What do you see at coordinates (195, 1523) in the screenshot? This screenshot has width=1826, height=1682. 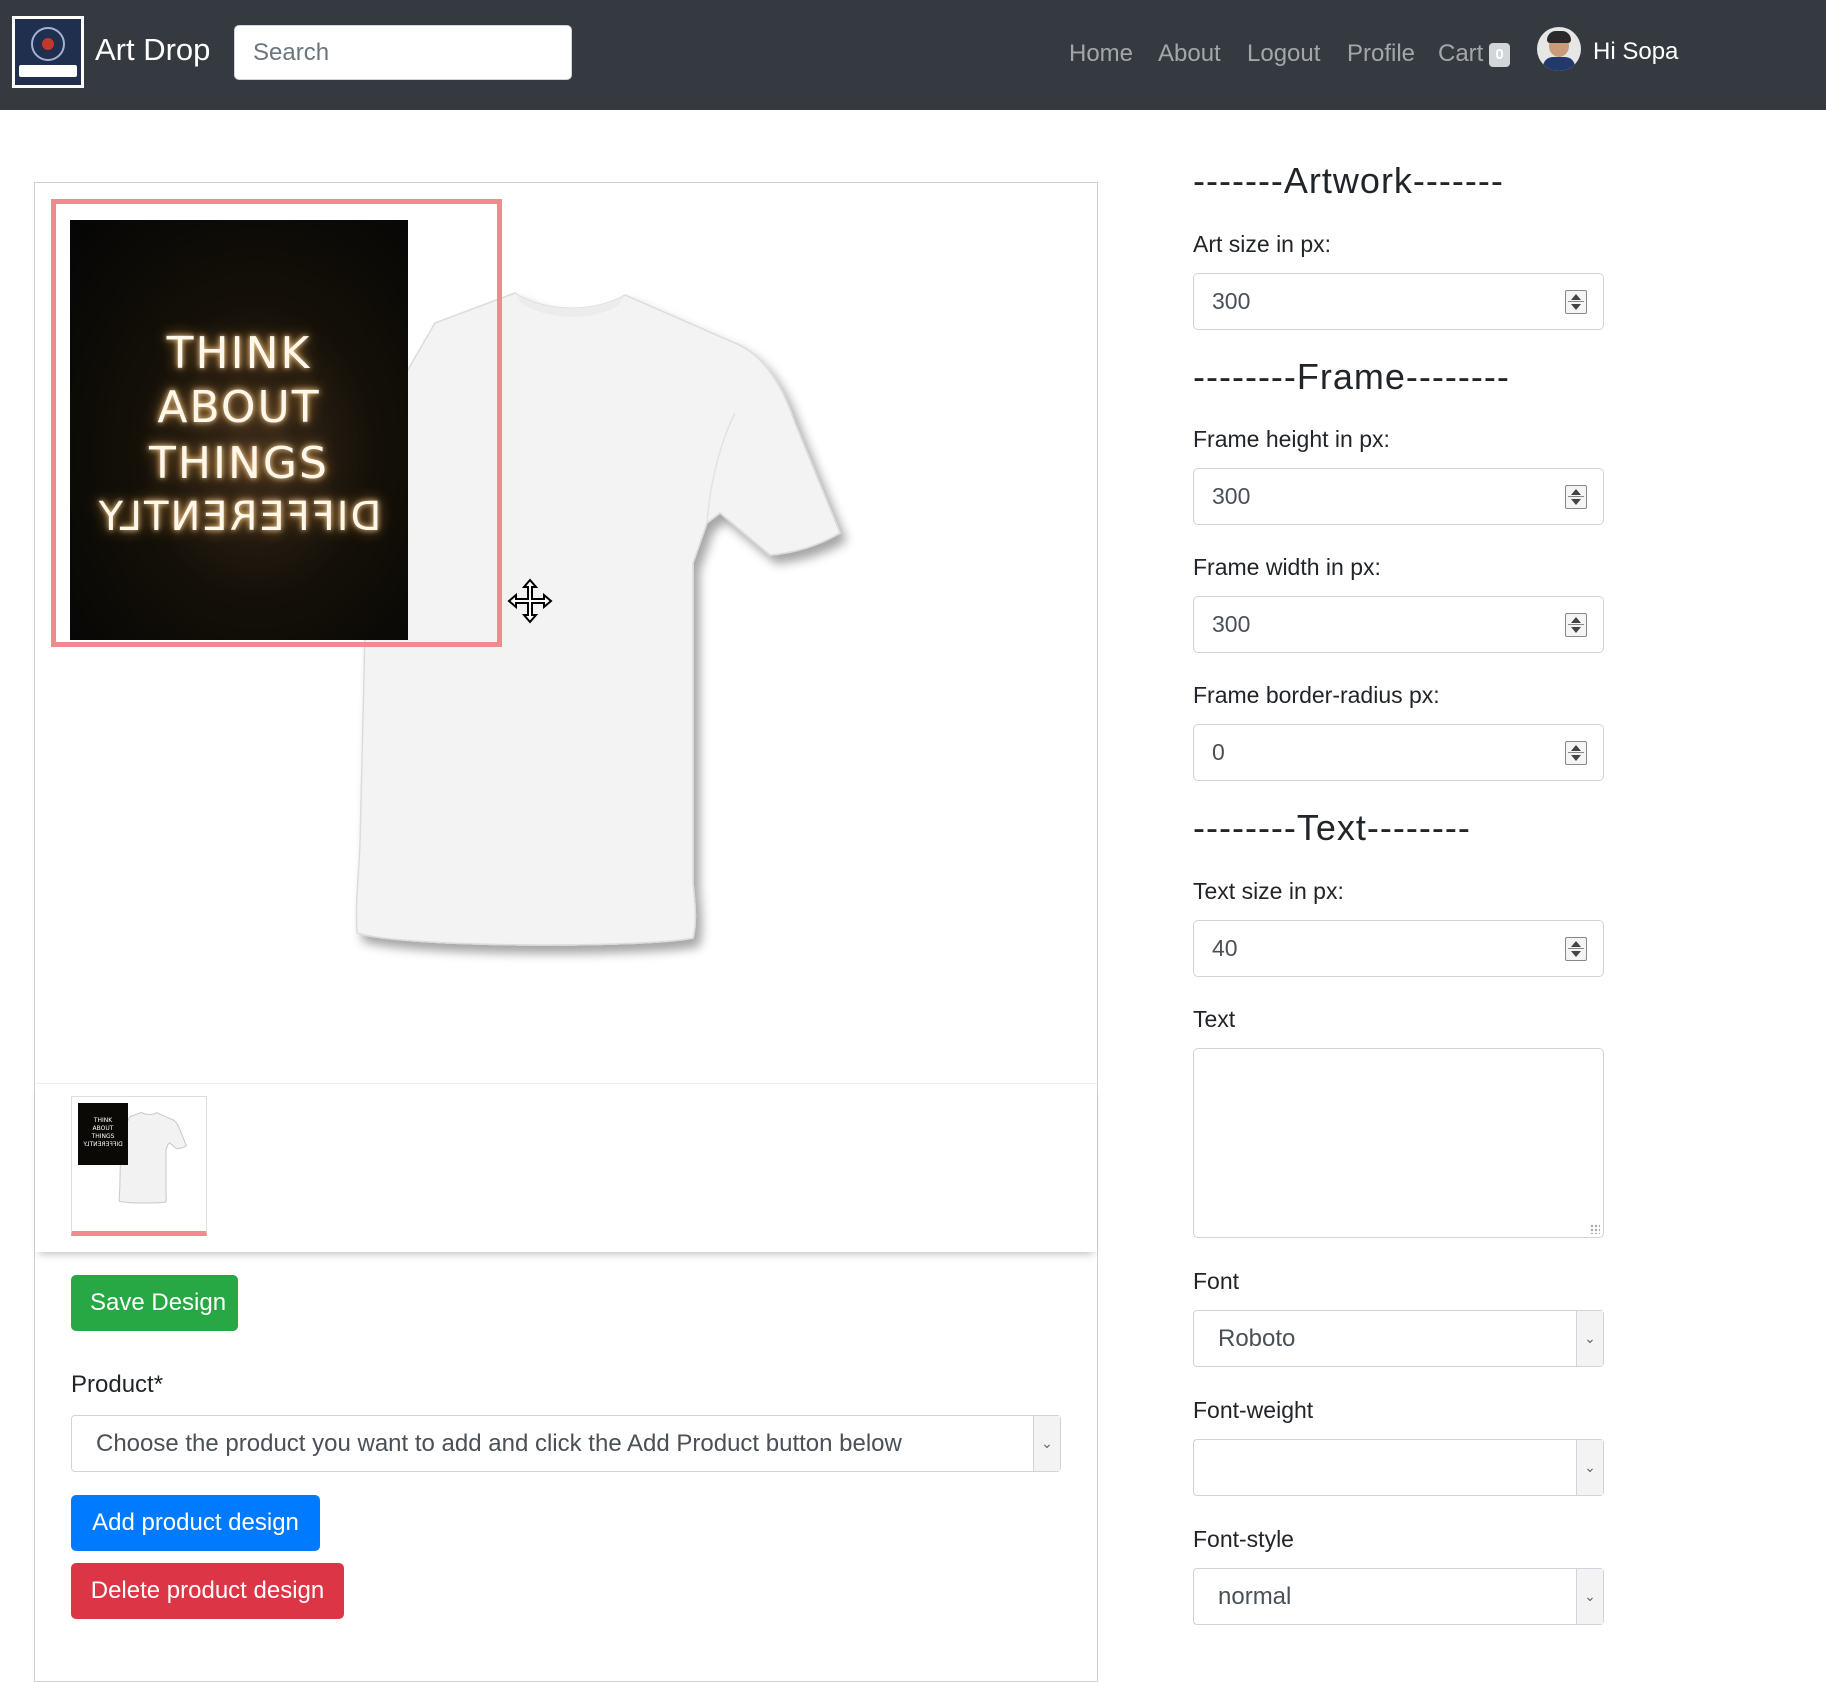 I see `add-product-design-button: Add product design` at bounding box center [195, 1523].